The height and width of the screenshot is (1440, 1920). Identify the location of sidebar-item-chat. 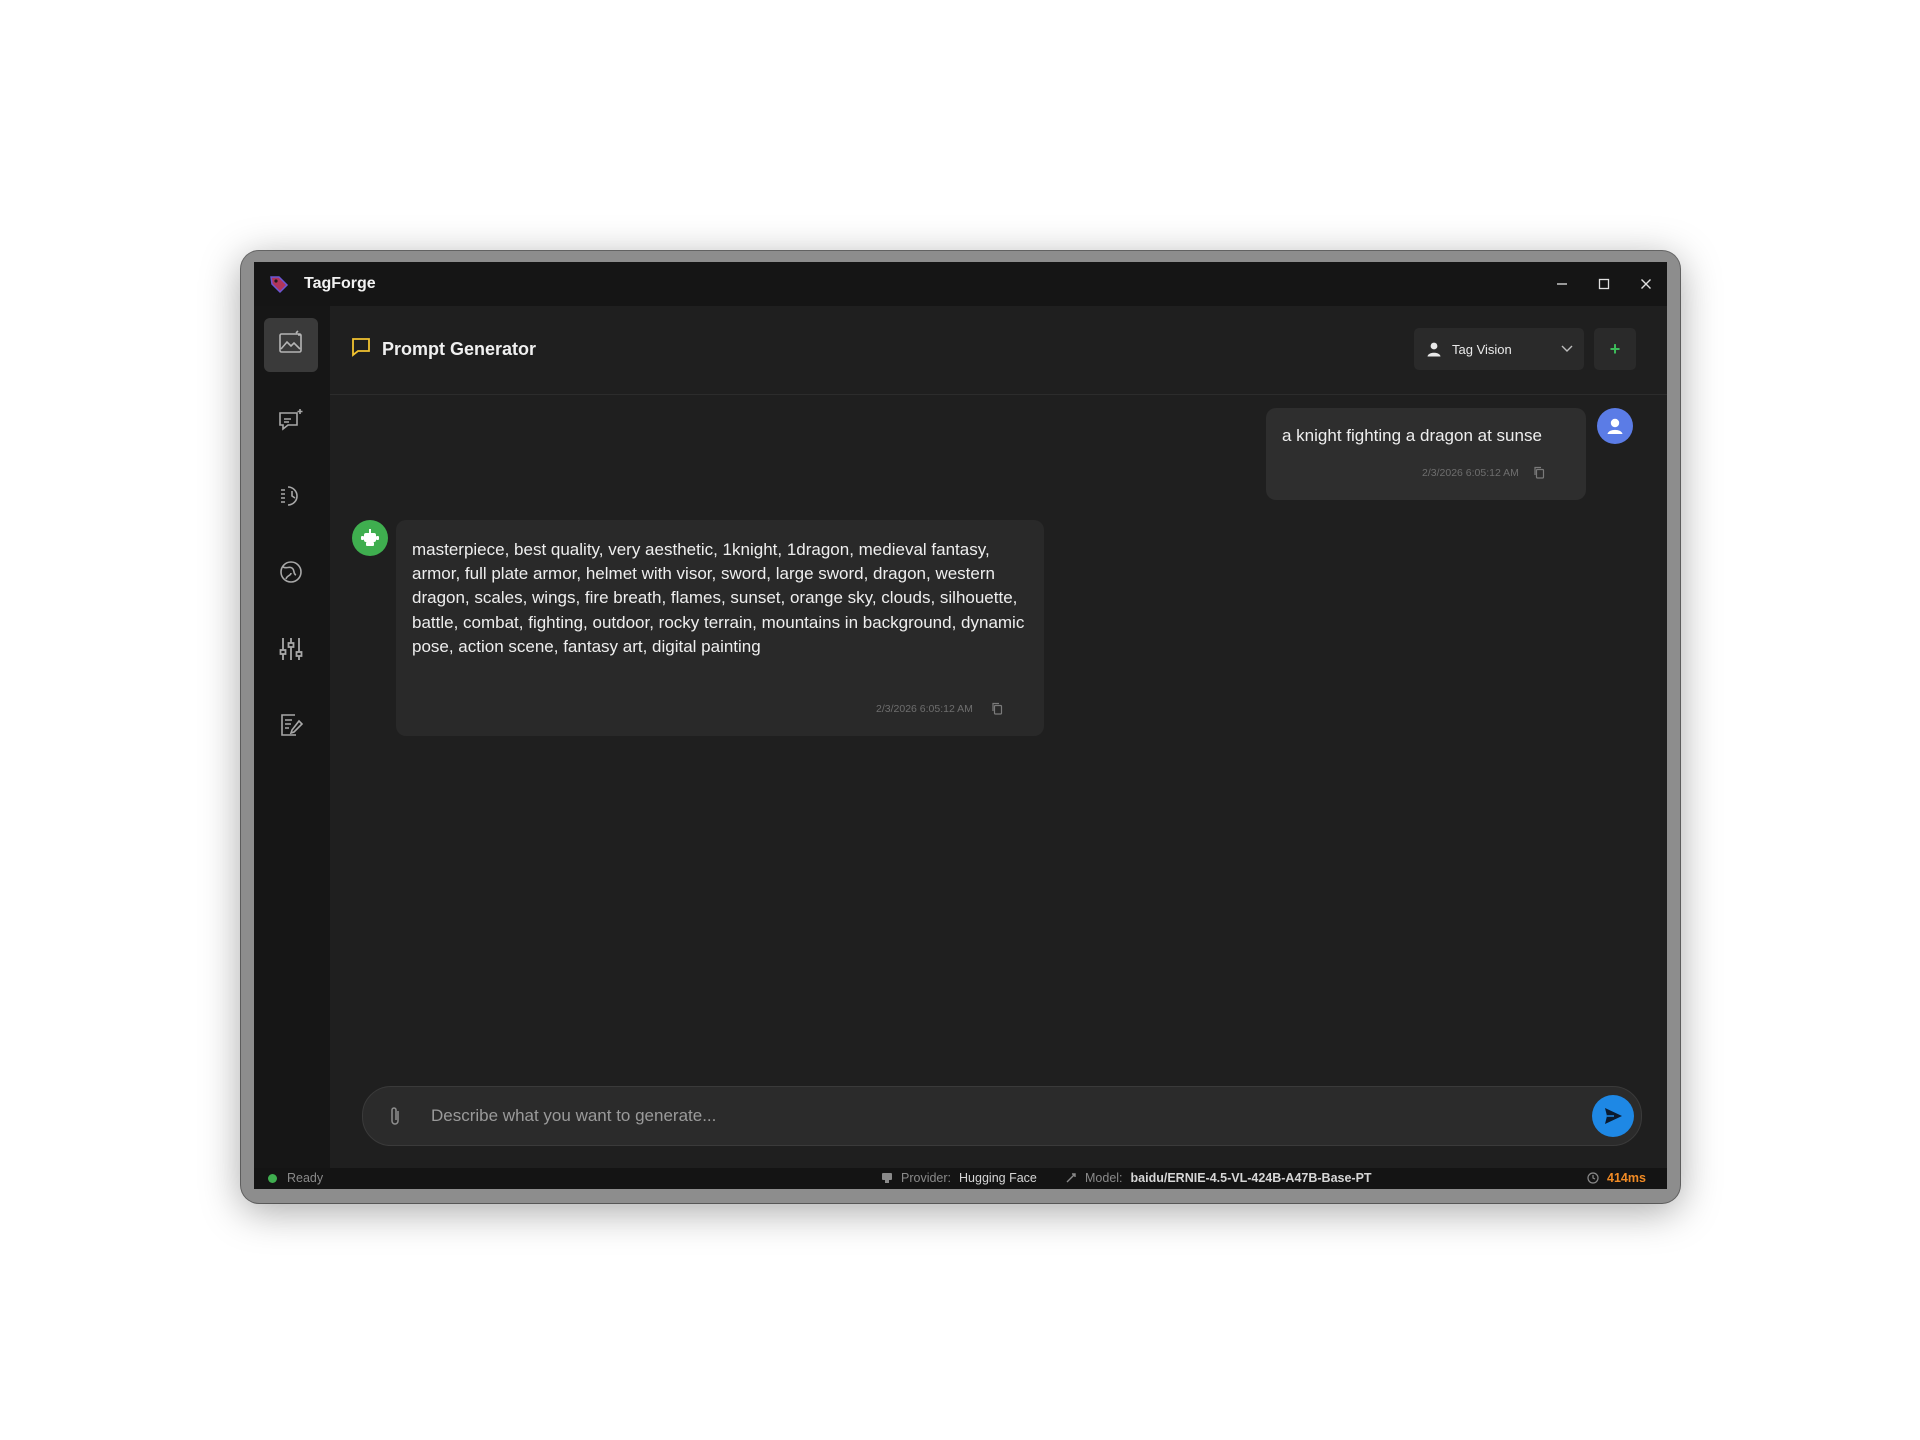
(291, 421).